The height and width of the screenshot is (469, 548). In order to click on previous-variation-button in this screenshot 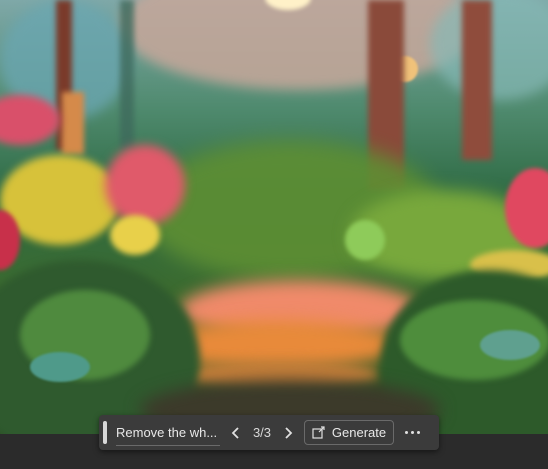, I will do `click(236, 433)`.